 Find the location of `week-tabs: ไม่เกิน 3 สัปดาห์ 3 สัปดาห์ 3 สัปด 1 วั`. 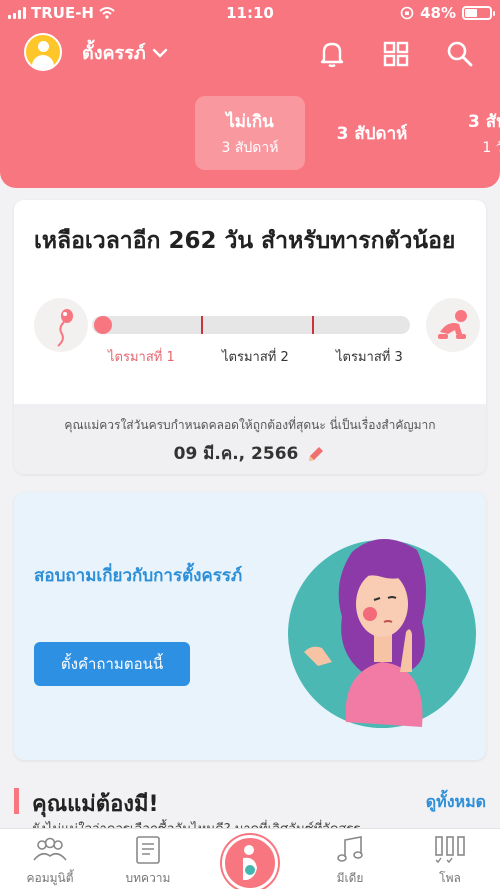

week-tabs: ไม่เกิน 3 สัปดาห์ 3 สัปดาห์ 3 สัปด 1 วั is located at coordinates (250, 133).